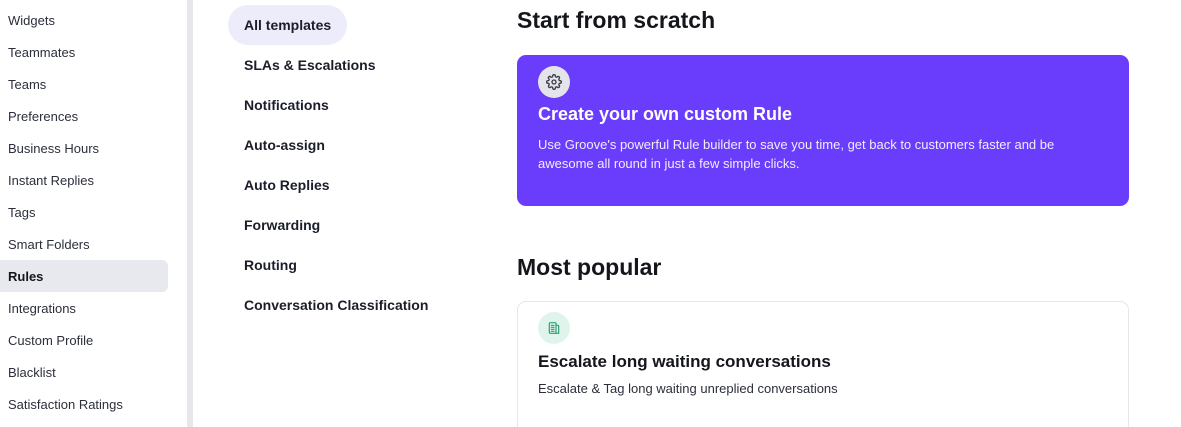 The height and width of the screenshot is (427, 1181). What do you see at coordinates (84, 212) in the screenshot?
I see `sidebar-item-tags: Tags` at bounding box center [84, 212].